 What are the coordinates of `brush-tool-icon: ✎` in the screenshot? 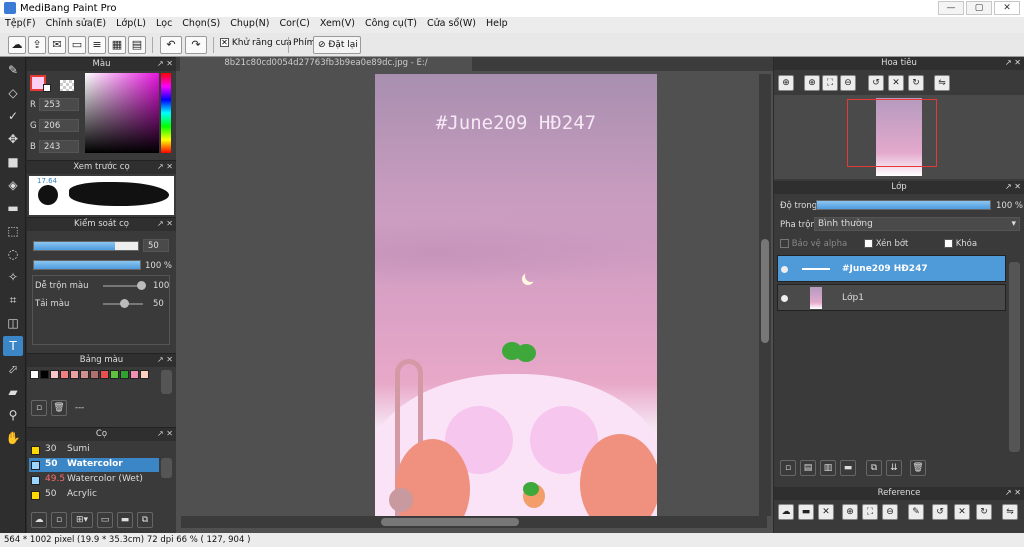 It's located at (13, 70).